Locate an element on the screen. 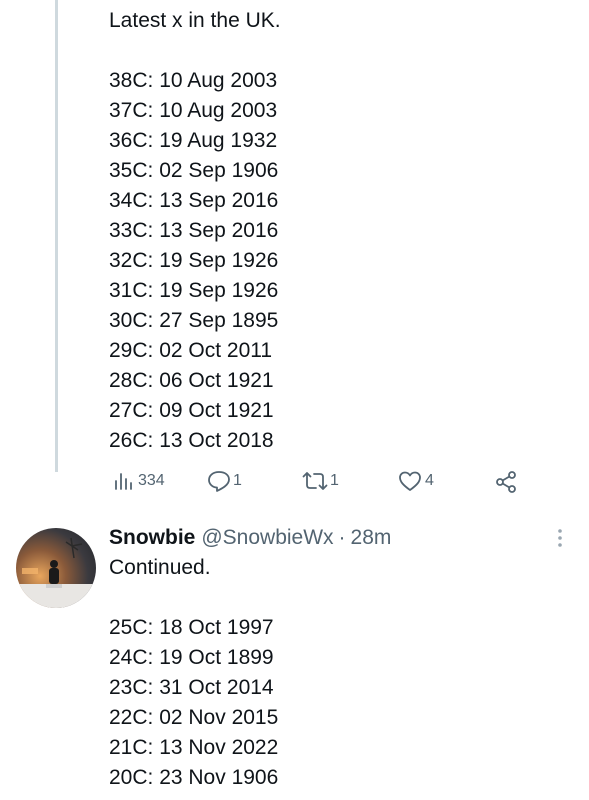 Image resolution: width=589 pixels, height=800 pixels. display-name: Snowbie is located at coordinates (152, 538).